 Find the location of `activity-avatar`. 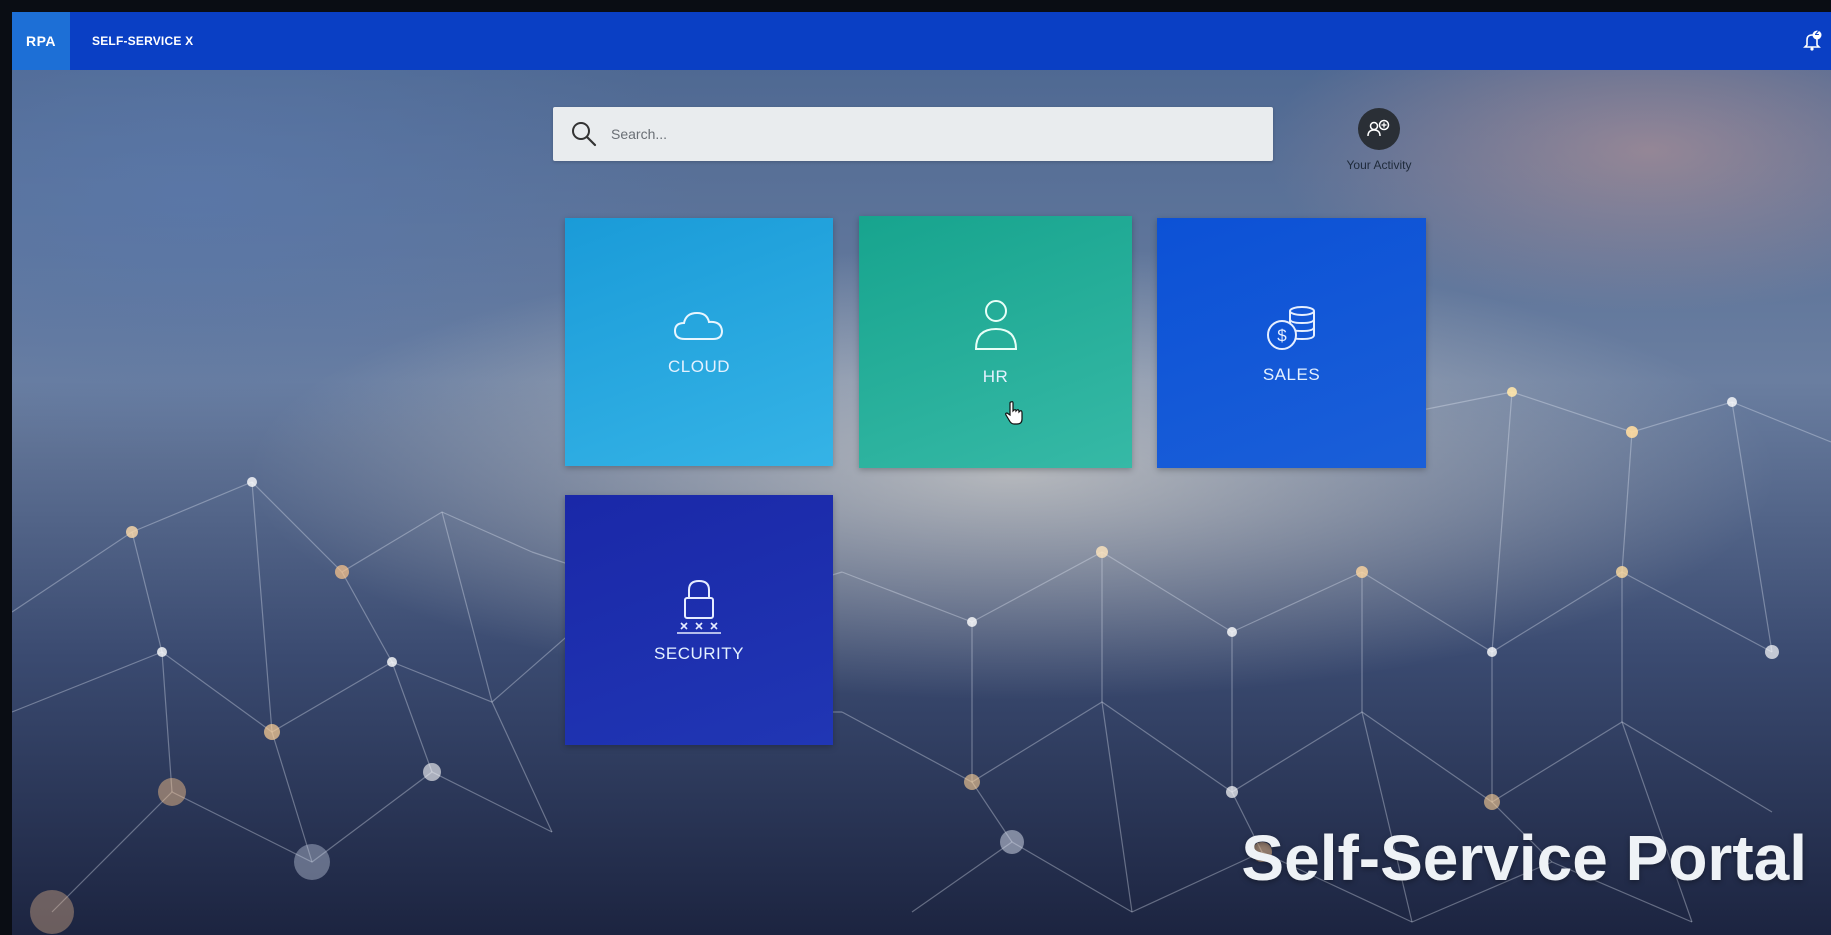

activity-avatar is located at coordinates (1379, 129).